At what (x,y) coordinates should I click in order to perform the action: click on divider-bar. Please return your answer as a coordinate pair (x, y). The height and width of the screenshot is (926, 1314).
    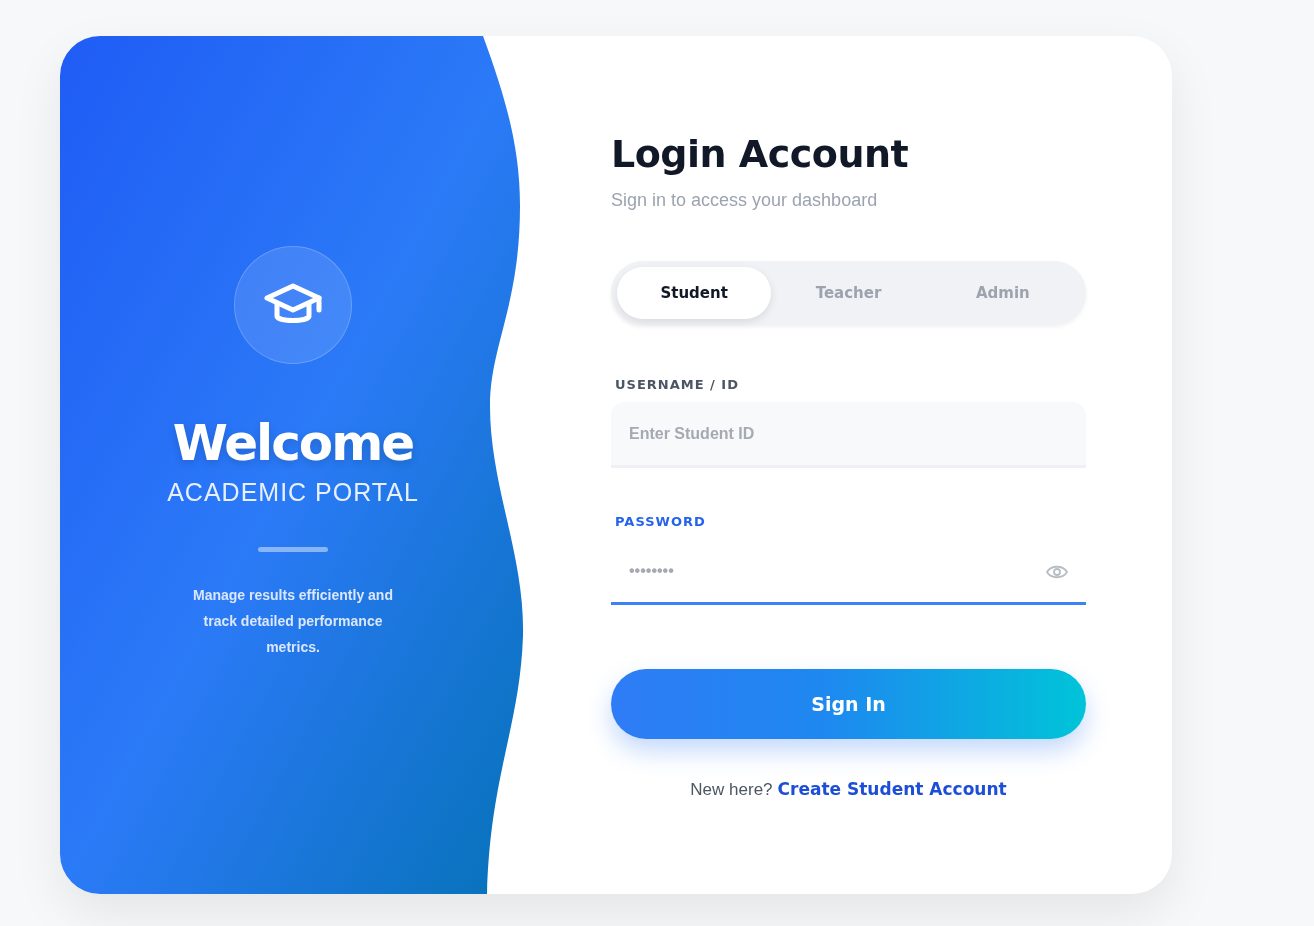
    Looking at the image, I should click on (293, 549).